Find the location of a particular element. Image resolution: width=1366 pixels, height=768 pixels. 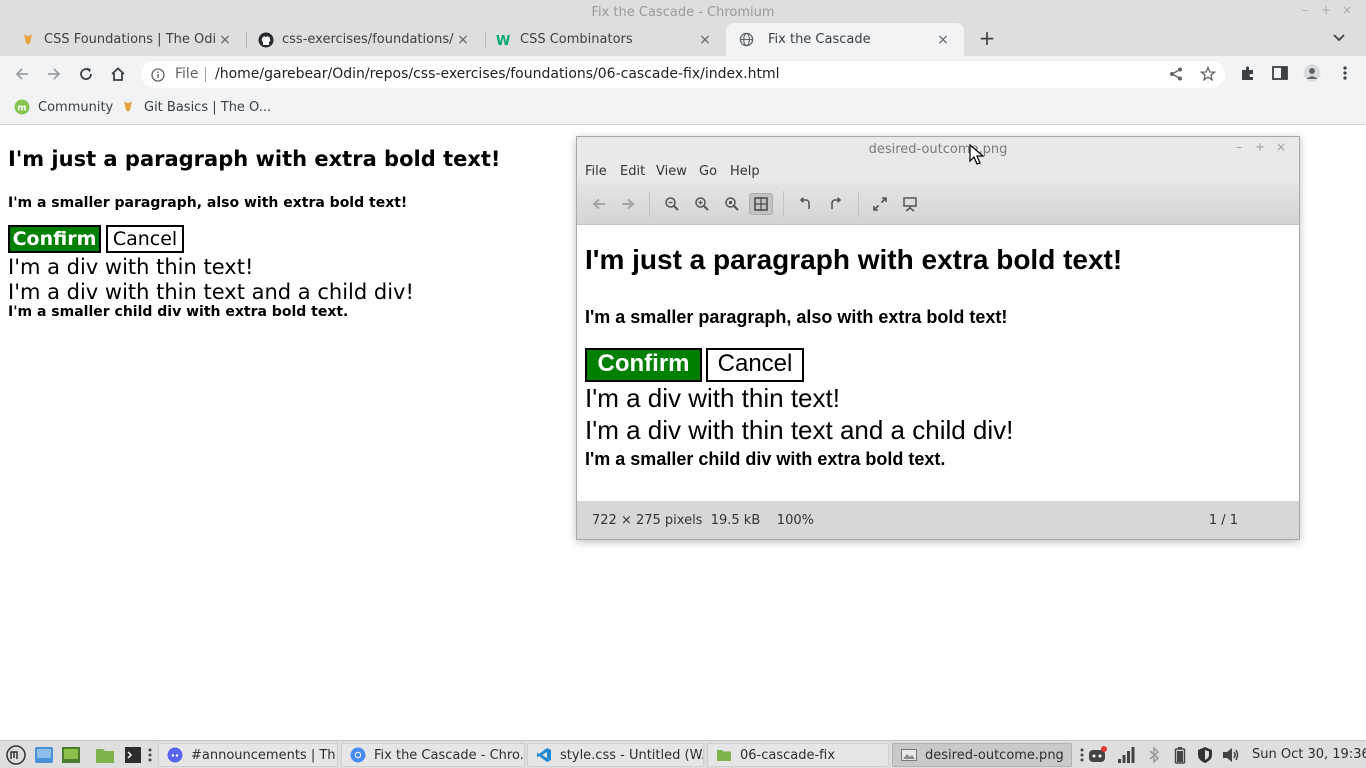

back-arrow-icon is located at coordinates (22, 74).